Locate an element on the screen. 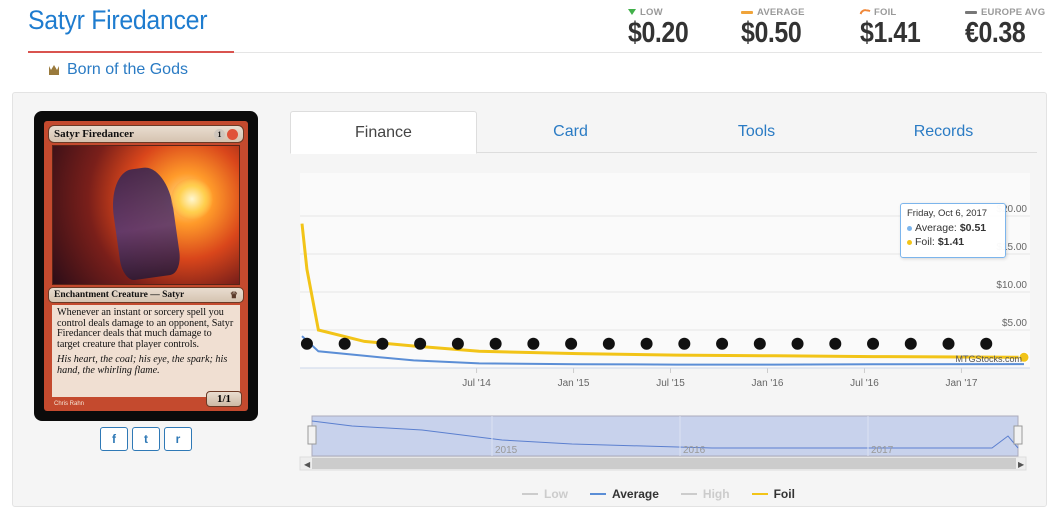 This screenshot has height=507, width=1047. navigator-left-handle is located at coordinates (312, 435).